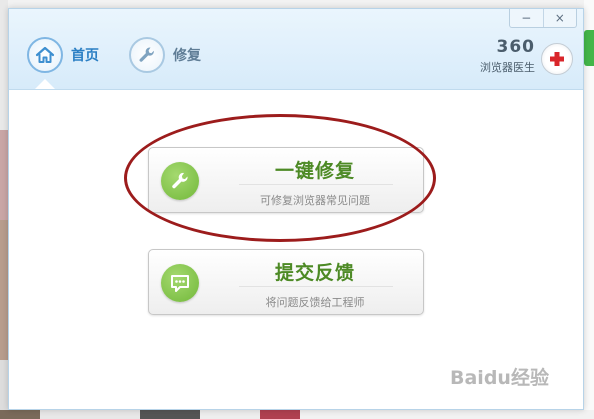  I want to click on background-green-tab, so click(589, 48).